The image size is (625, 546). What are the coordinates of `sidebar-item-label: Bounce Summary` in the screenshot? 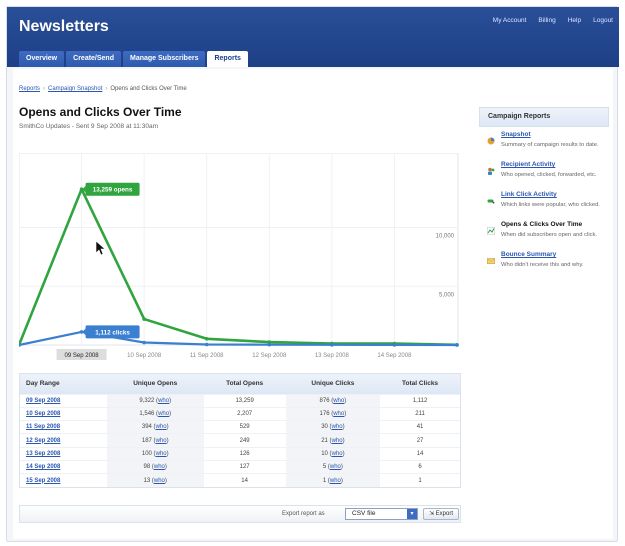 It's located at (528, 254).